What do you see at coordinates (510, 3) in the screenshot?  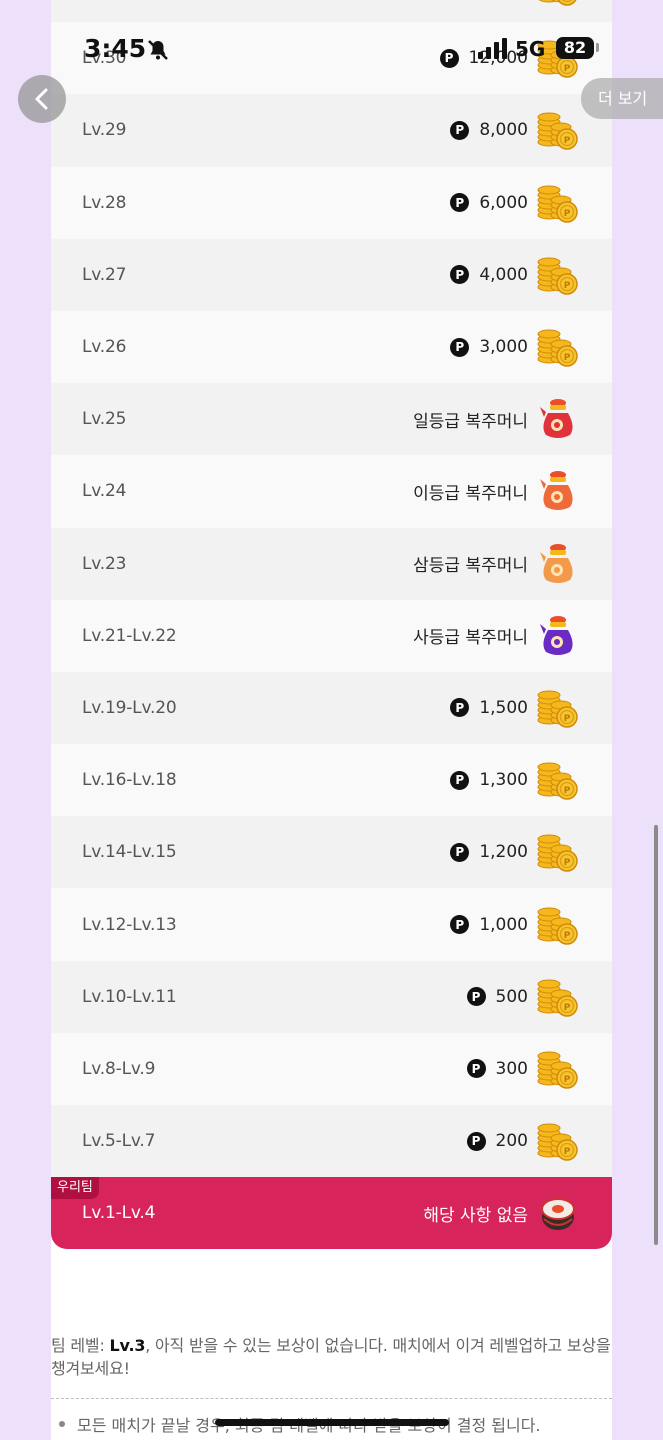 I see `reward-cell: P20,000P` at bounding box center [510, 3].